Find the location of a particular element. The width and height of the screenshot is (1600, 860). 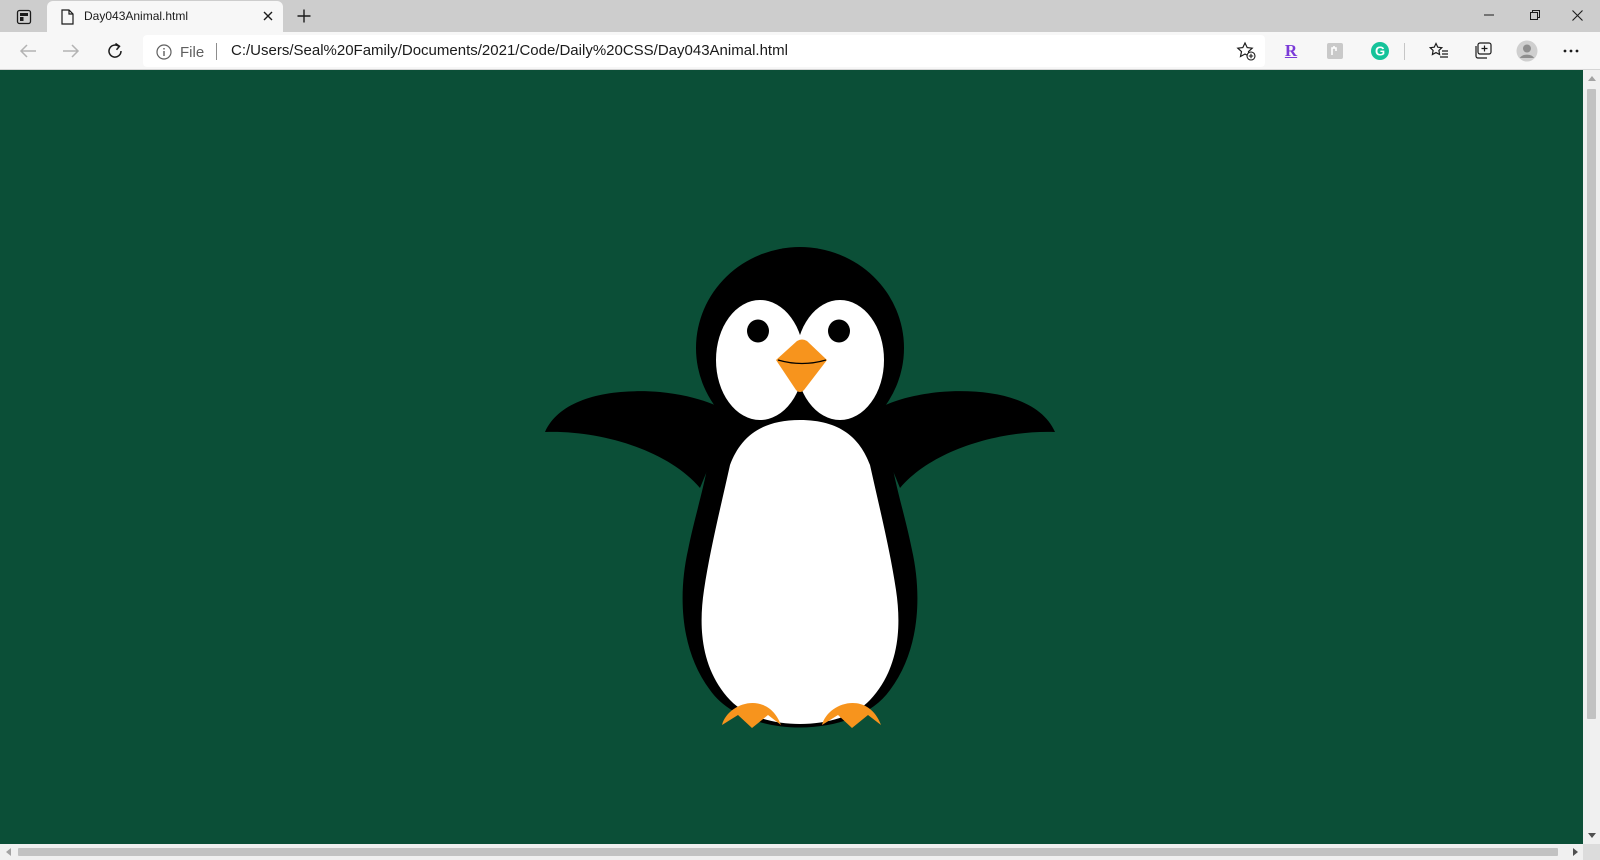

minimize-button is located at coordinates (1489, 15).